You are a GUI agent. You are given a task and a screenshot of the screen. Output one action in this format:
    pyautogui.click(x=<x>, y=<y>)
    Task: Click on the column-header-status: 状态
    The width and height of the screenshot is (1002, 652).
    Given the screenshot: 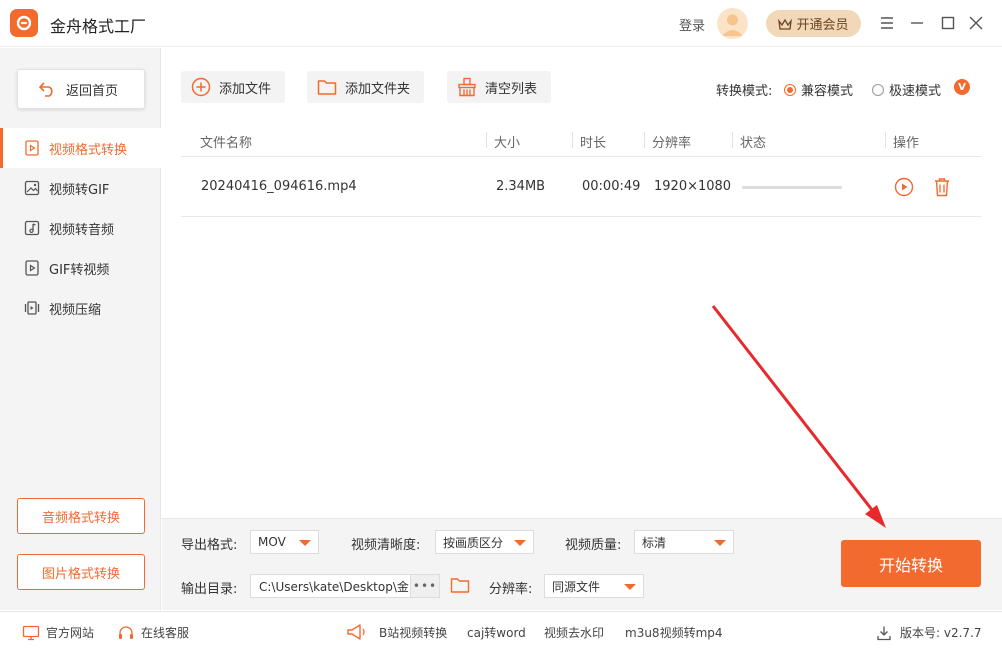 What is the action you would take?
    pyautogui.click(x=753, y=143)
    